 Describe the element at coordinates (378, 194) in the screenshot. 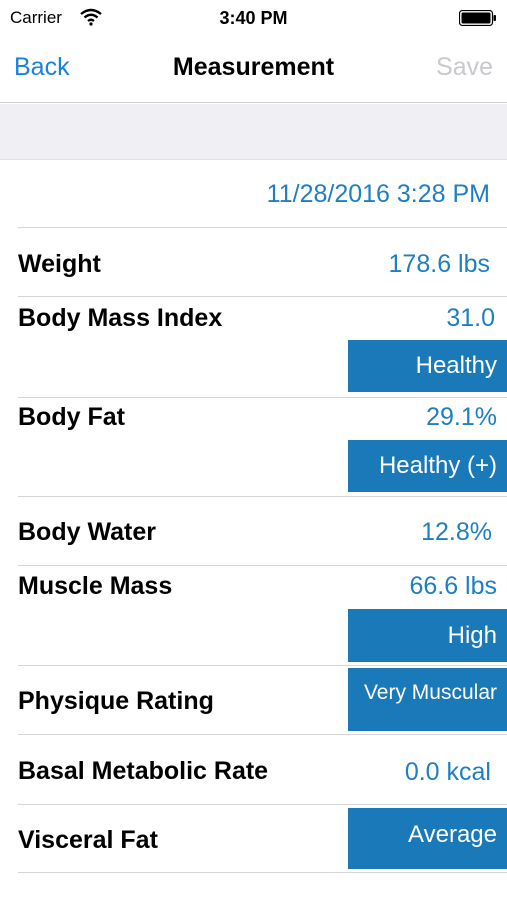

I see `measurement-date: 11/28/2016 3:28 PM` at that location.